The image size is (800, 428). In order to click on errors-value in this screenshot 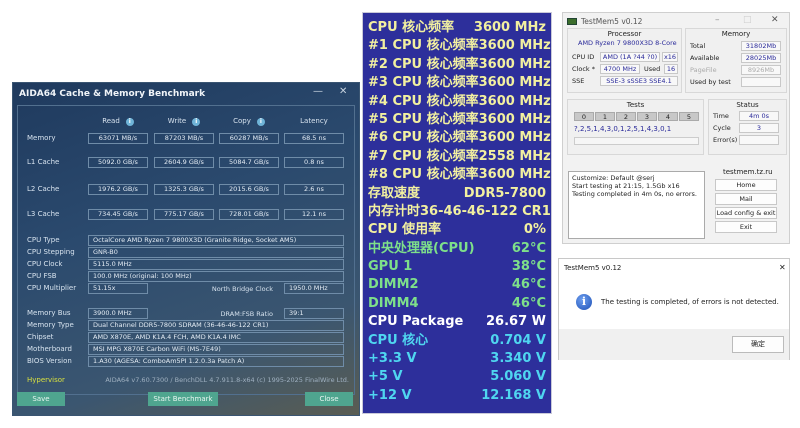, I will do `click(759, 140)`.